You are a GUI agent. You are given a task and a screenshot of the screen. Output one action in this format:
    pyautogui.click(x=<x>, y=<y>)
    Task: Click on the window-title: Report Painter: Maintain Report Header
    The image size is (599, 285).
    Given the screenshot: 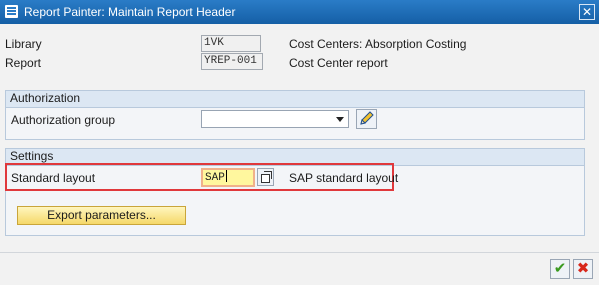 What is the action you would take?
    pyautogui.click(x=130, y=12)
    